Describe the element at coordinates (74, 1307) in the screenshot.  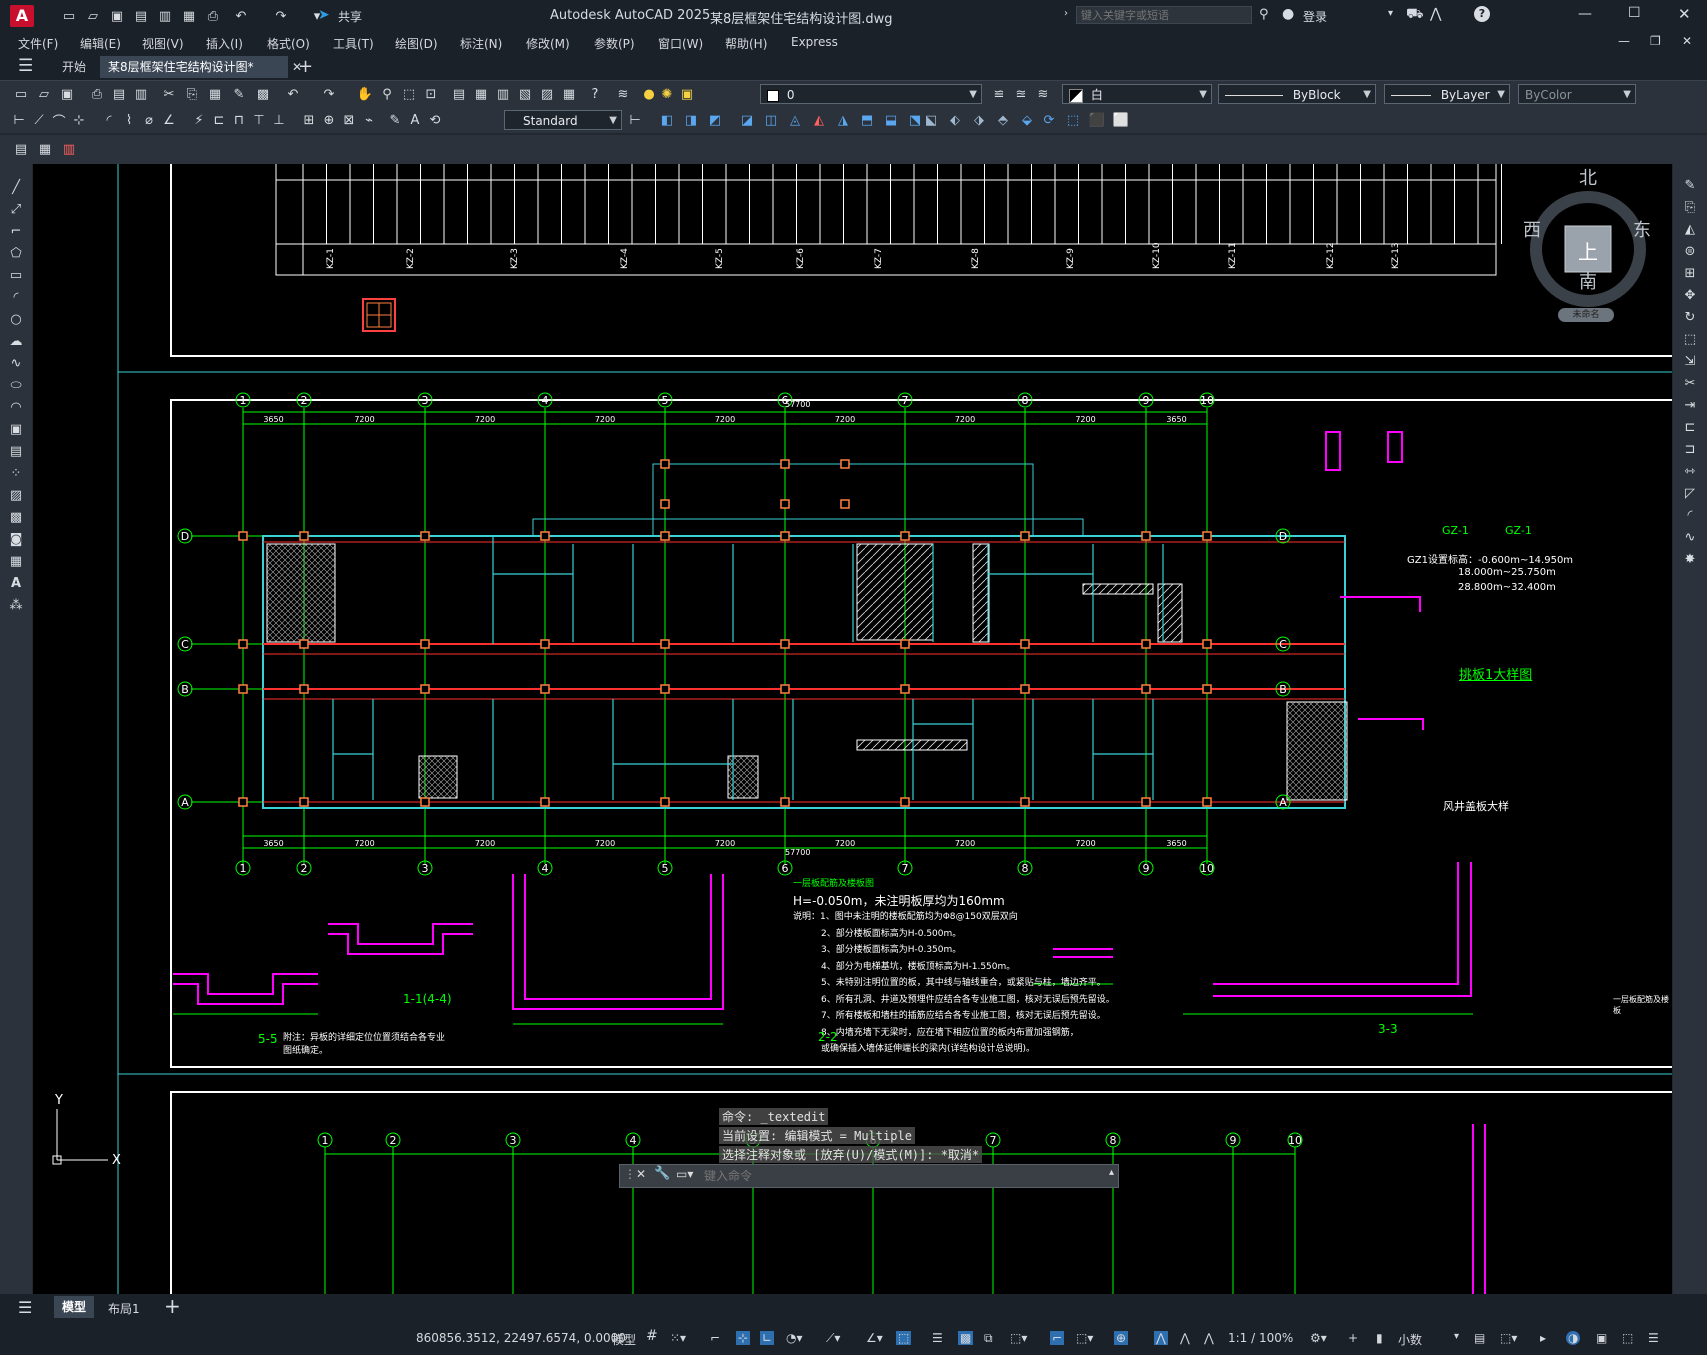
I see `tab-model: 模型` at that location.